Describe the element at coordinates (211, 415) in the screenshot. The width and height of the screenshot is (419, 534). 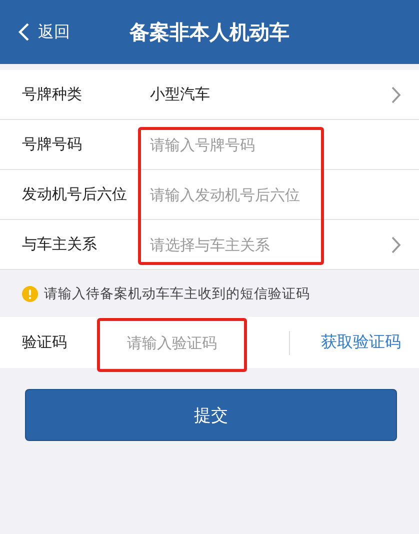
I see `submit-button: 提交` at that location.